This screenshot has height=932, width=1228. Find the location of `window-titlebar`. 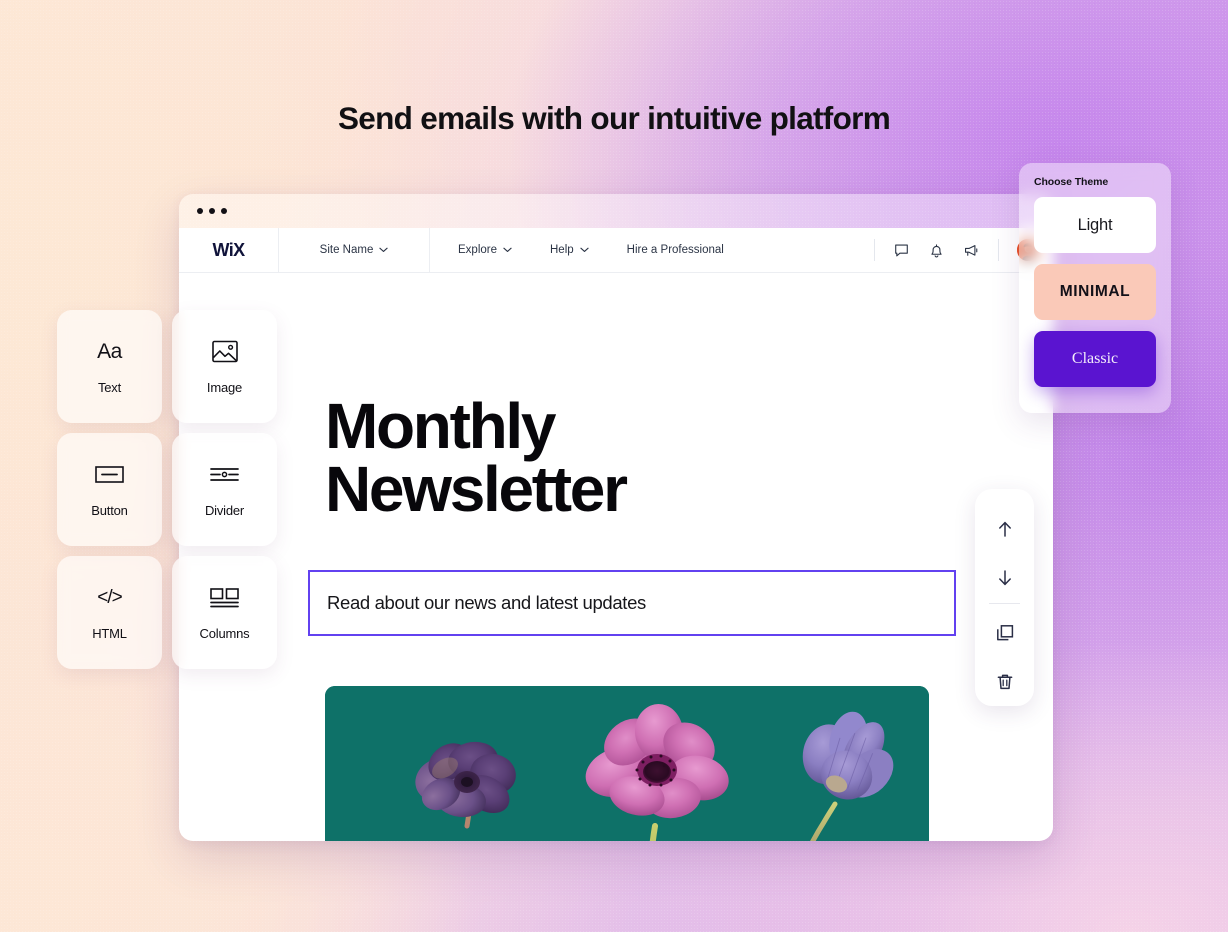

window-titlebar is located at coordinates (616, 211).